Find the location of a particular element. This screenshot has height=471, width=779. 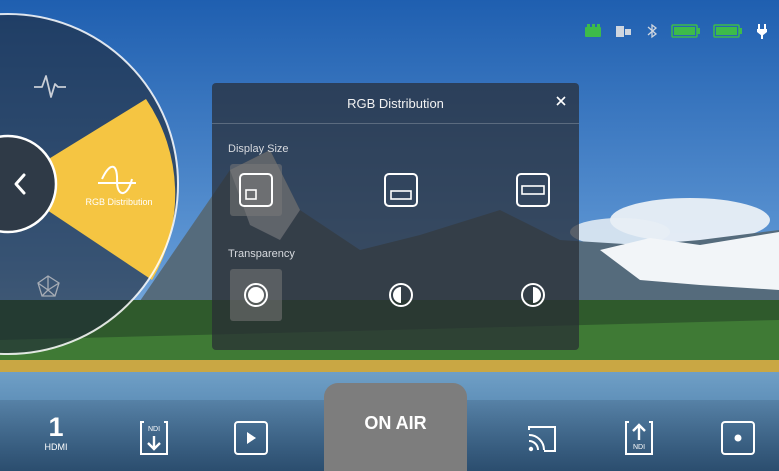

divider is located at coordinates (395, 123).